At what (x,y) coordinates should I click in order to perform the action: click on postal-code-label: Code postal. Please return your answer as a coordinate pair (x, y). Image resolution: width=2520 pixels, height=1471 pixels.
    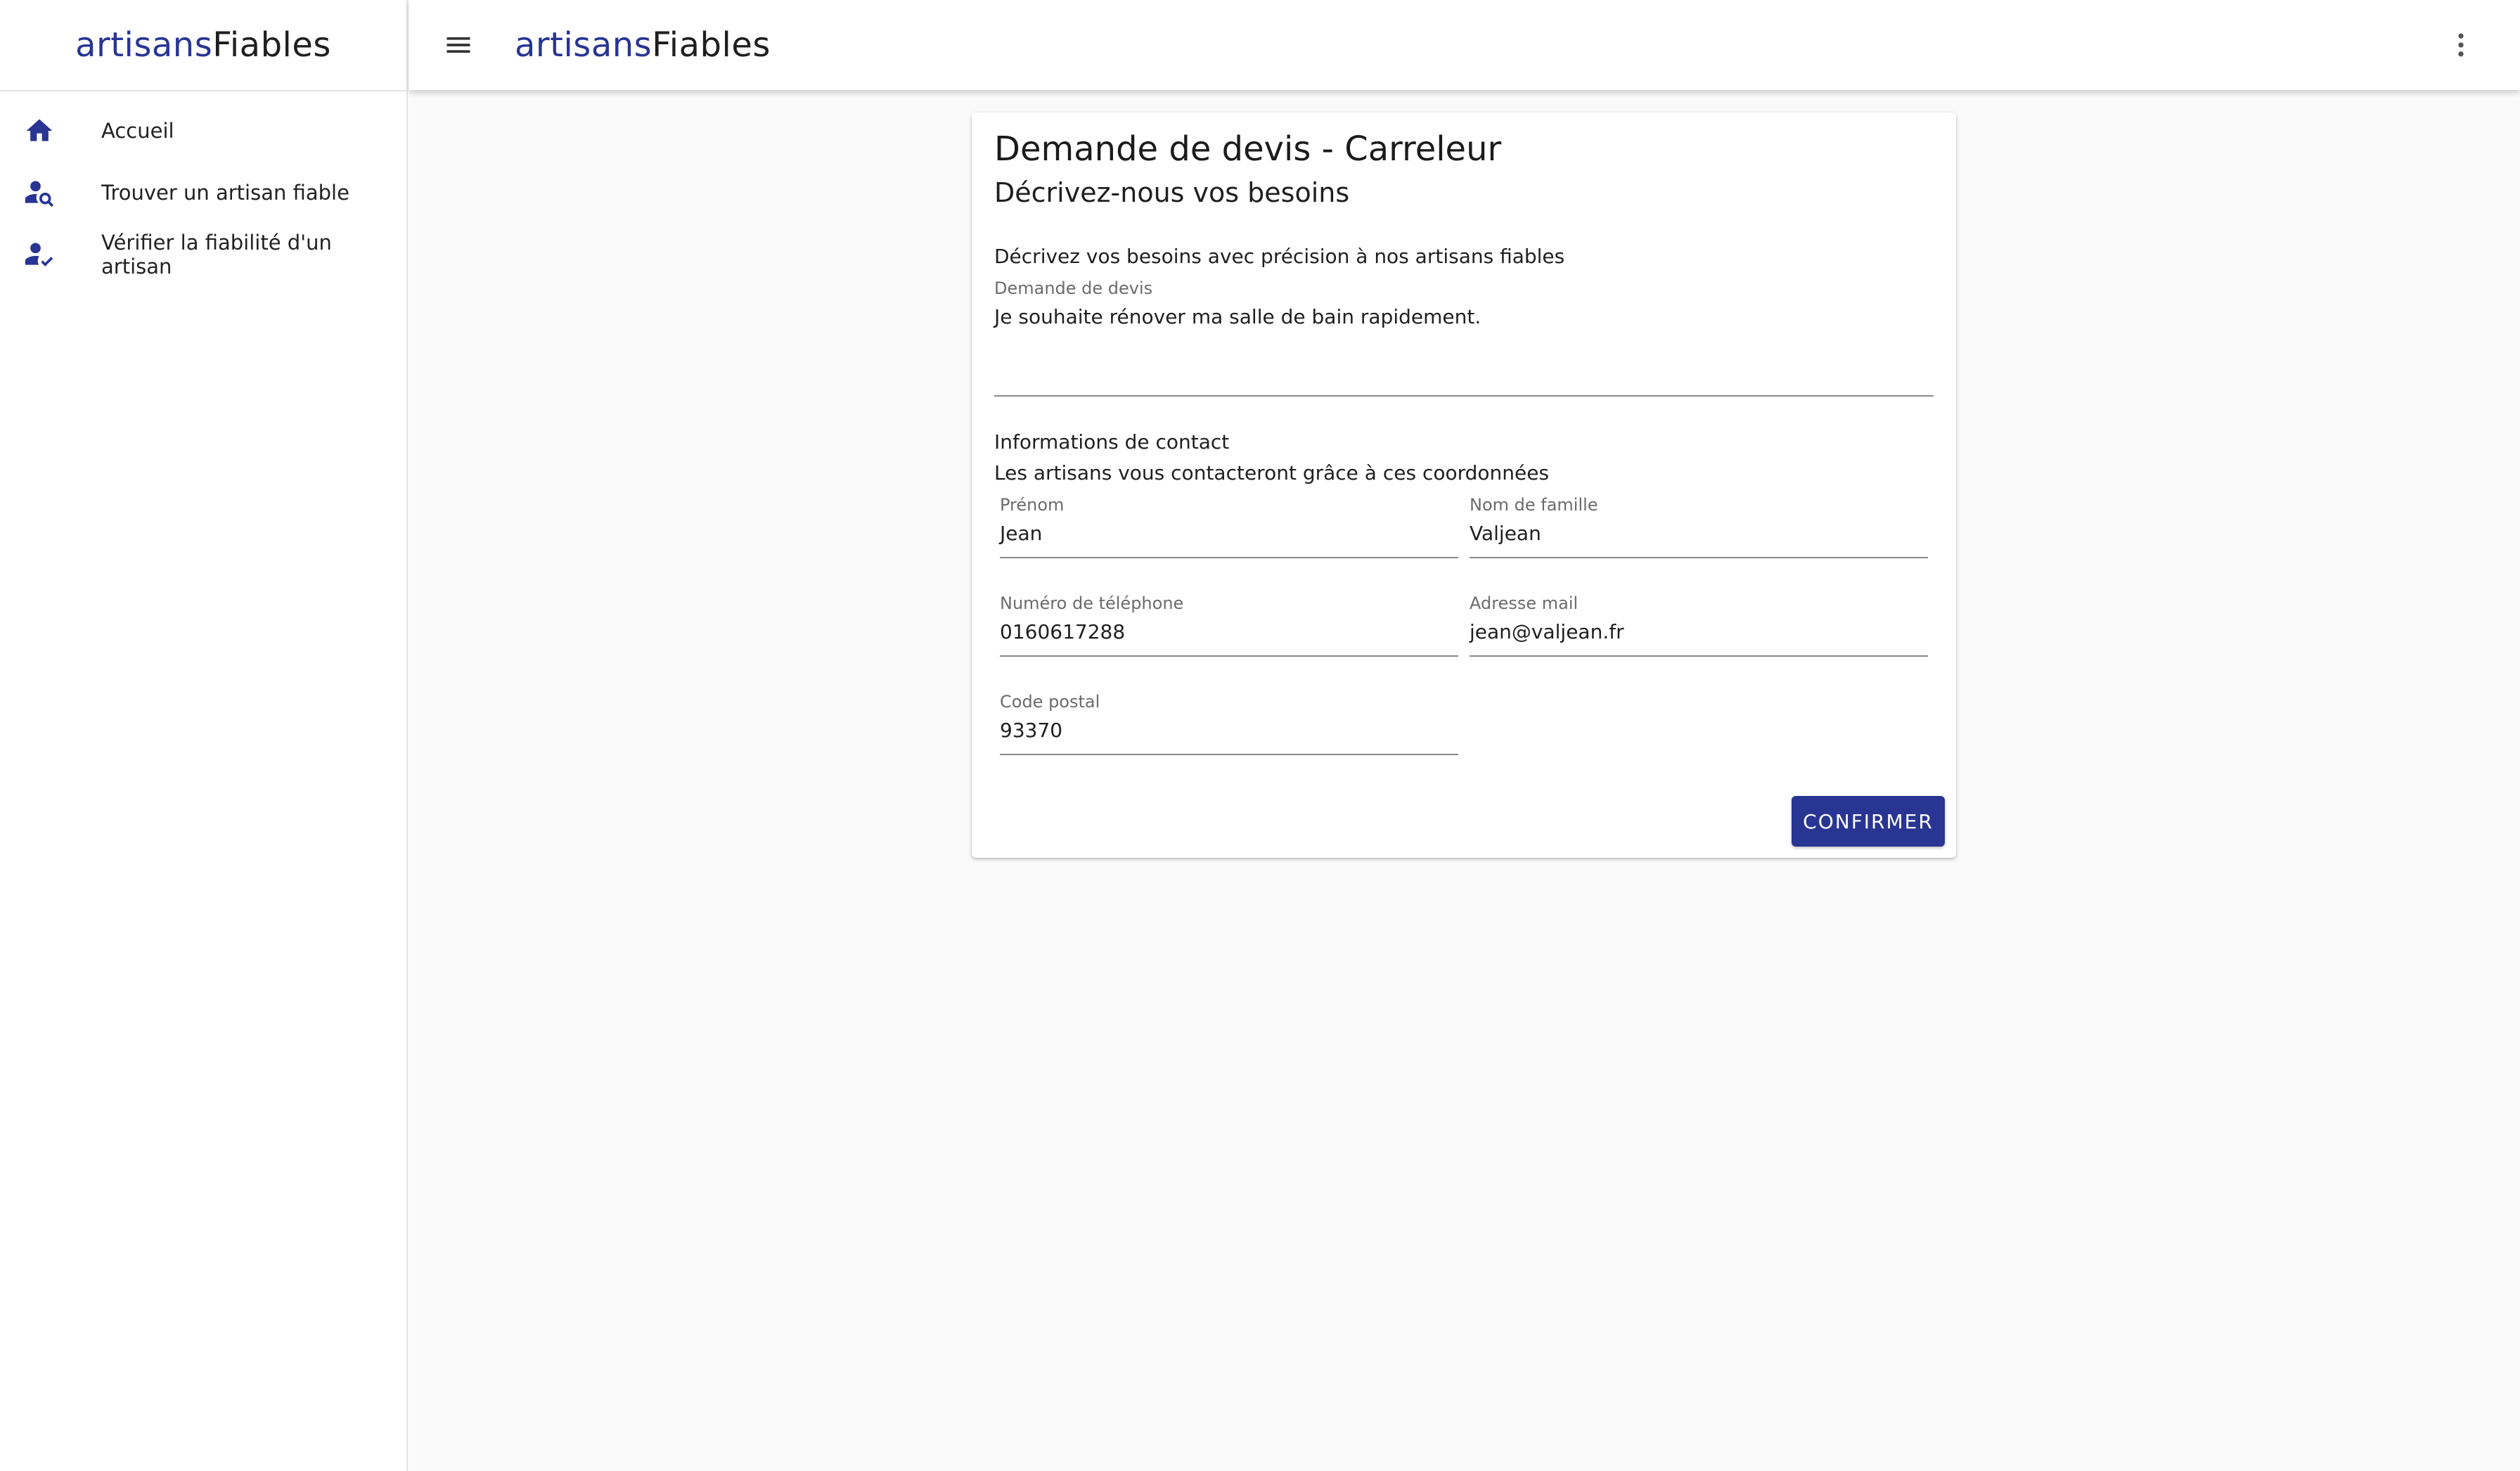
    Looking at the image, I should click on (1050, 702).